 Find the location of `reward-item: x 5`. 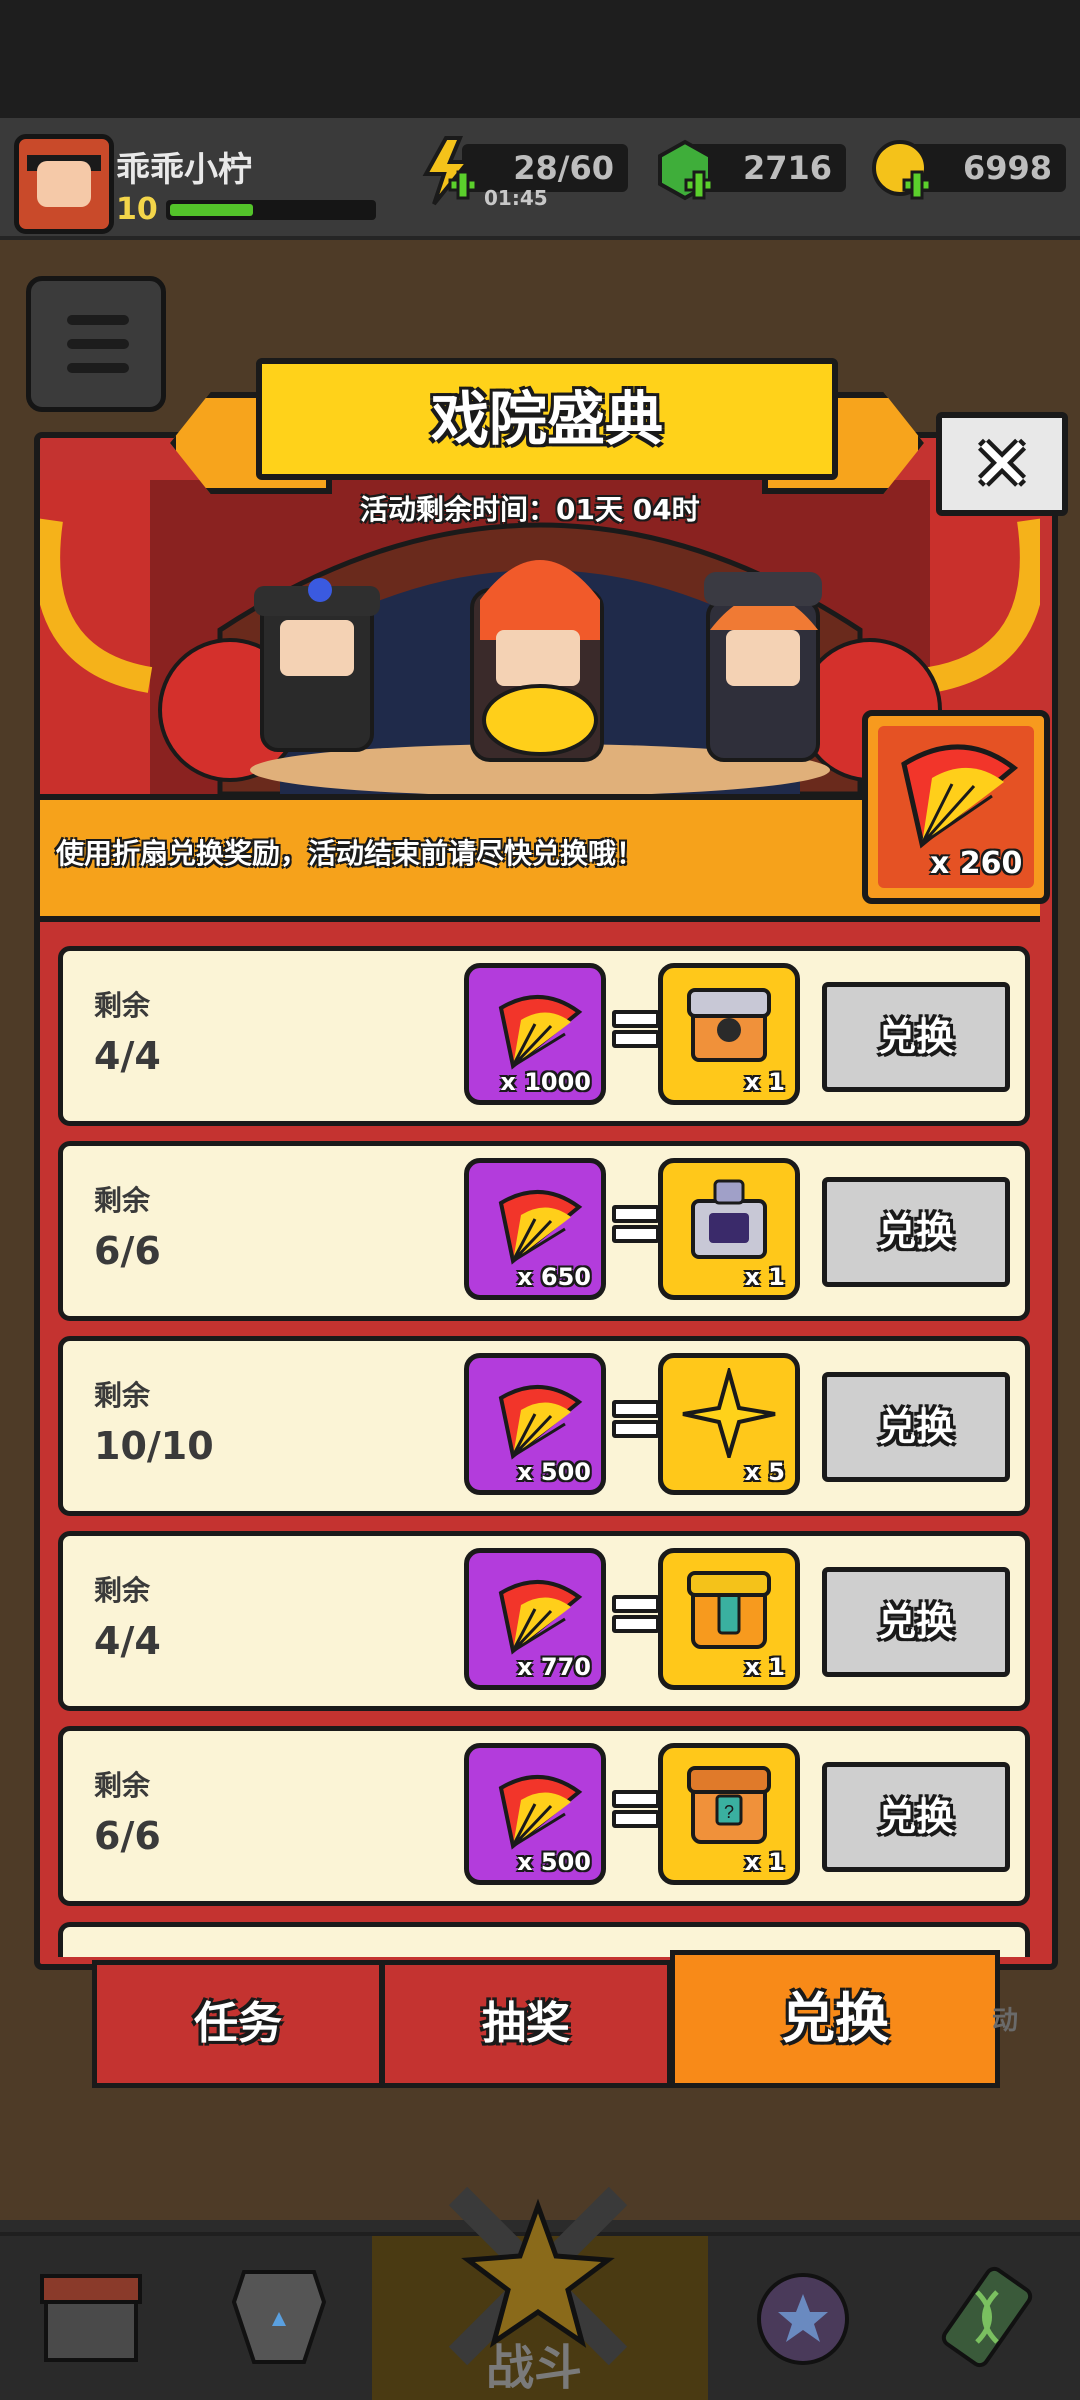

reward-item: x 5 is located at coordinates (729, 1424).